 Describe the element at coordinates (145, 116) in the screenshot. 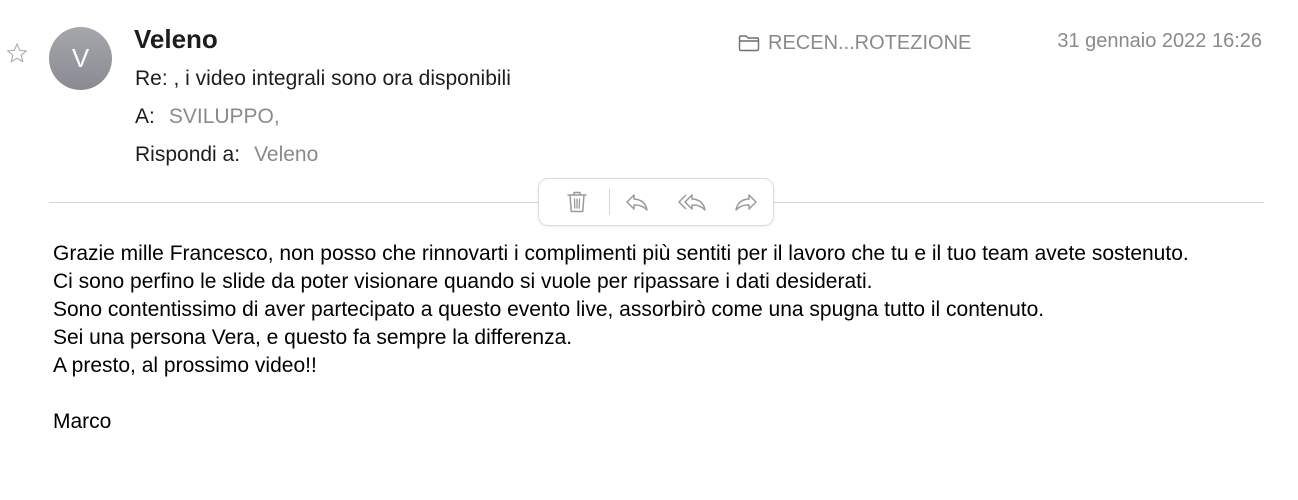

I see `to-label: A:` at that location.